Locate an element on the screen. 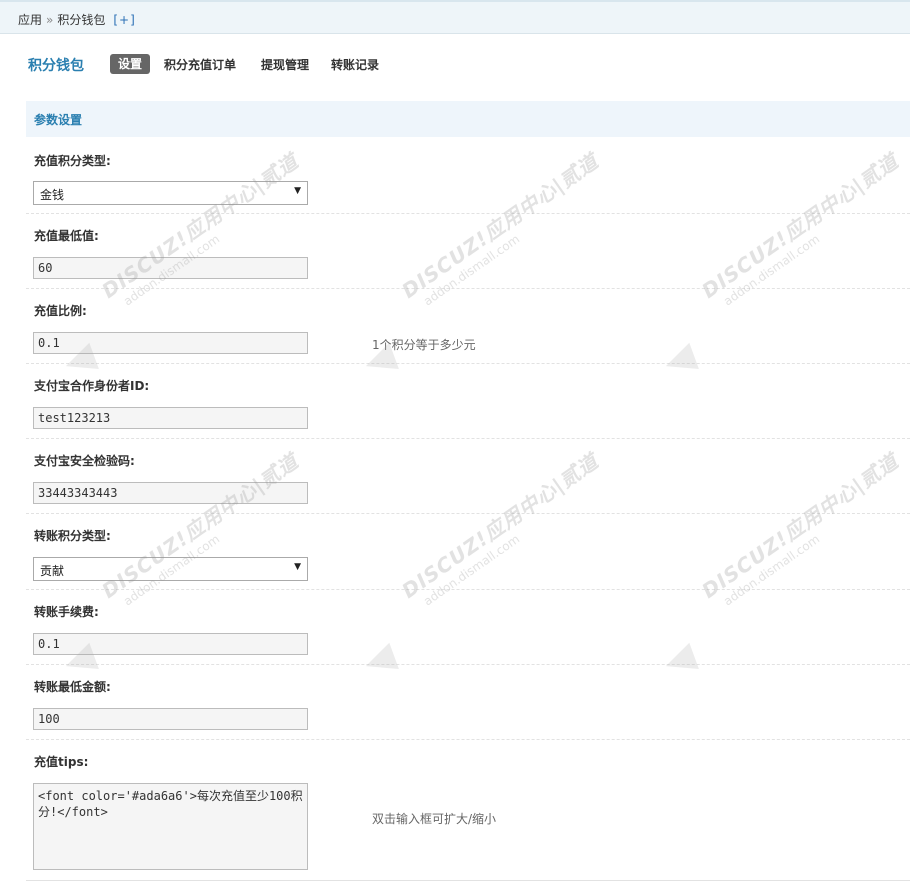 The height and width of the screenshot is (884, 910). recharge-ratio-input: 0.1 is located at coordinates (170, 343).